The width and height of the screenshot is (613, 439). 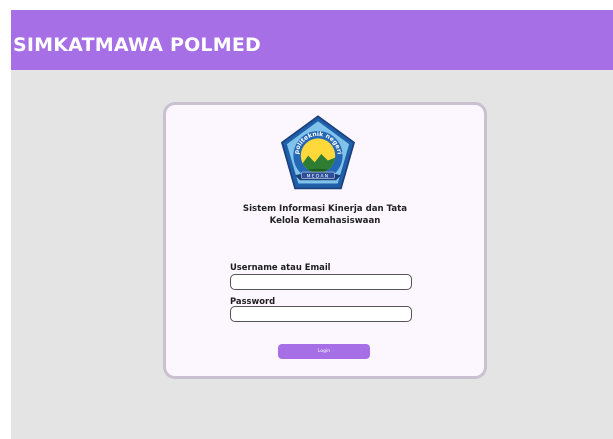 I want to click on app-title: SIMKATMAWA POLMED, so click(x=137, y=45).